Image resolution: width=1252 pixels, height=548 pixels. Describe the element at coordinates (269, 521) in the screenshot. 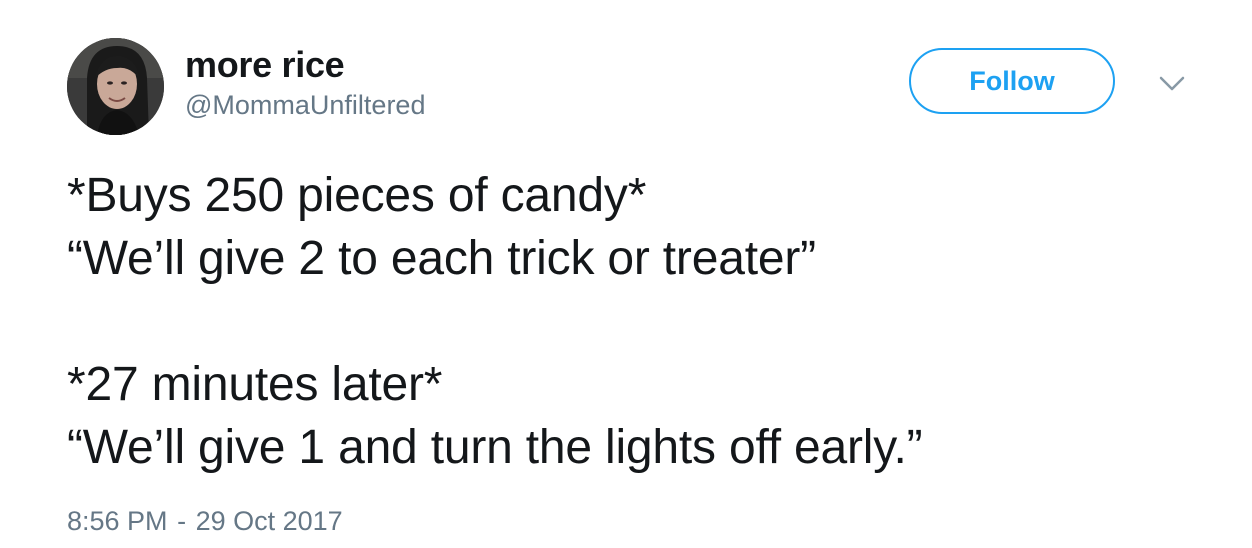

I see `tweet-date: 29 Oct 2017` at that location.